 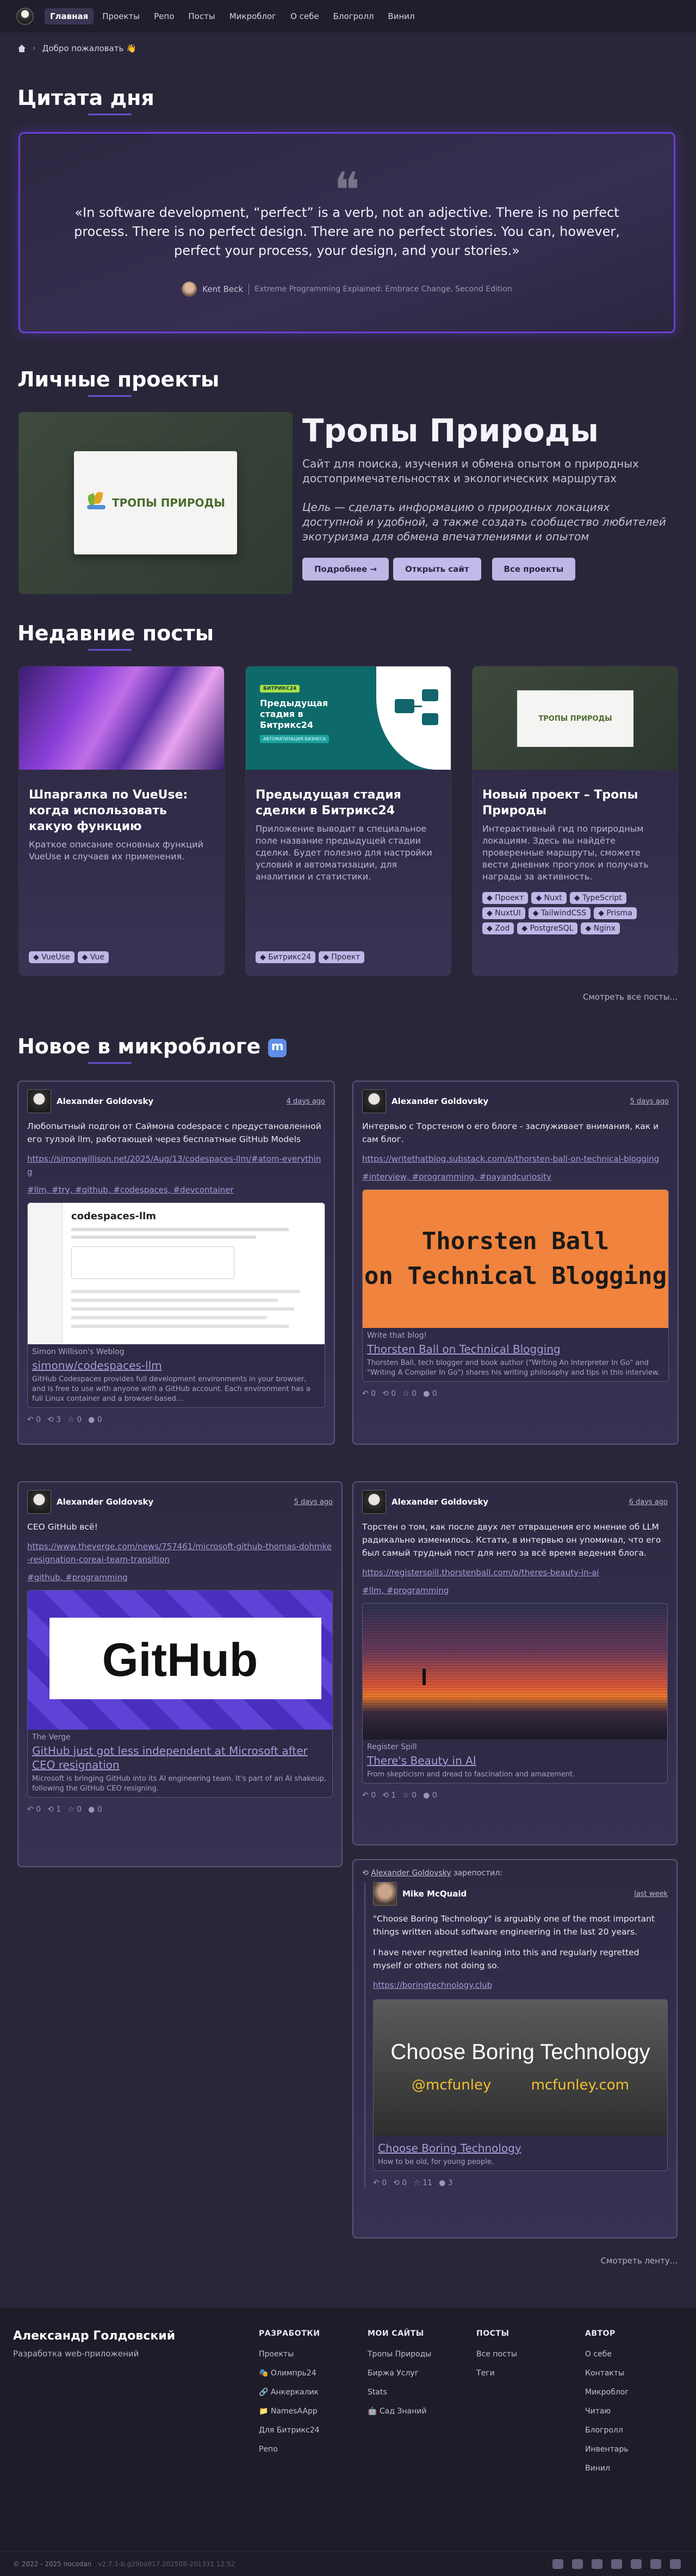 I want to click on footer-link: Контакты, so click(x=607, y=2374).